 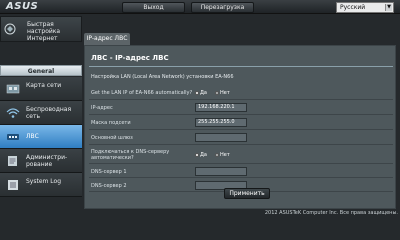 I want to click on dns1-label: DNS-сервер 1, so click(x=109, y=172).